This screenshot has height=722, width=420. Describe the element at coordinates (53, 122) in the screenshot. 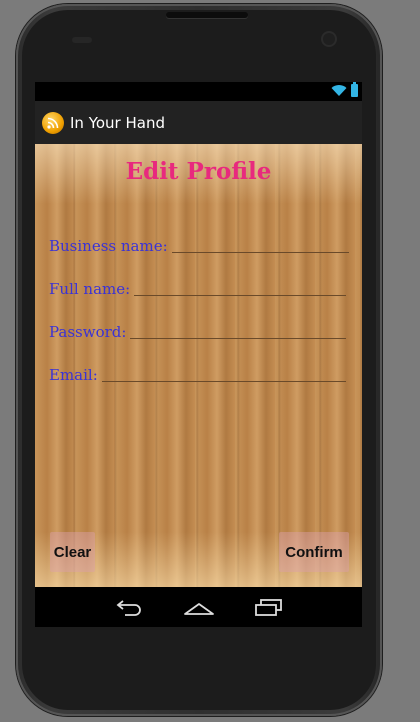

I see `rss-feed-icon` at that location.